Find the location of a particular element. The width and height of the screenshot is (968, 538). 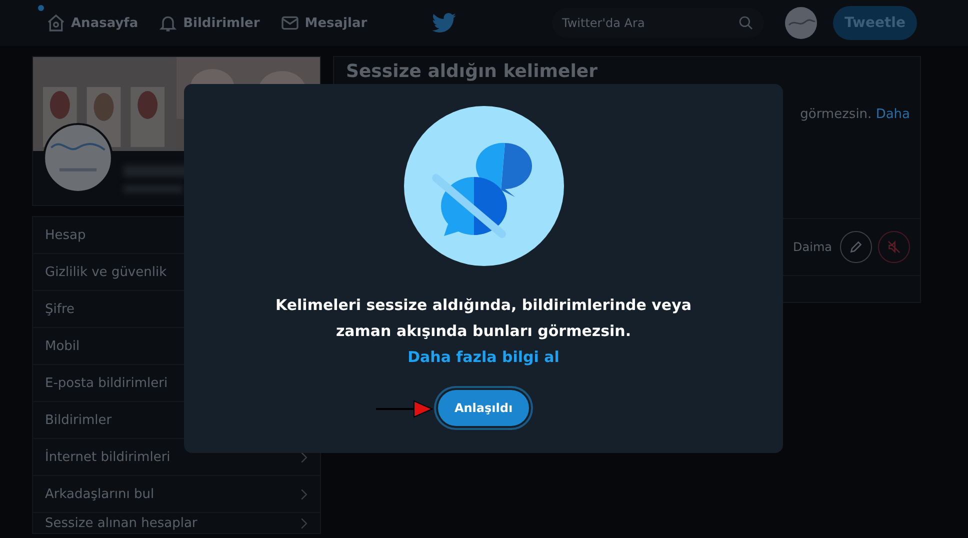

nav-tab: Bildirimler is located at coordinates (209, 23).